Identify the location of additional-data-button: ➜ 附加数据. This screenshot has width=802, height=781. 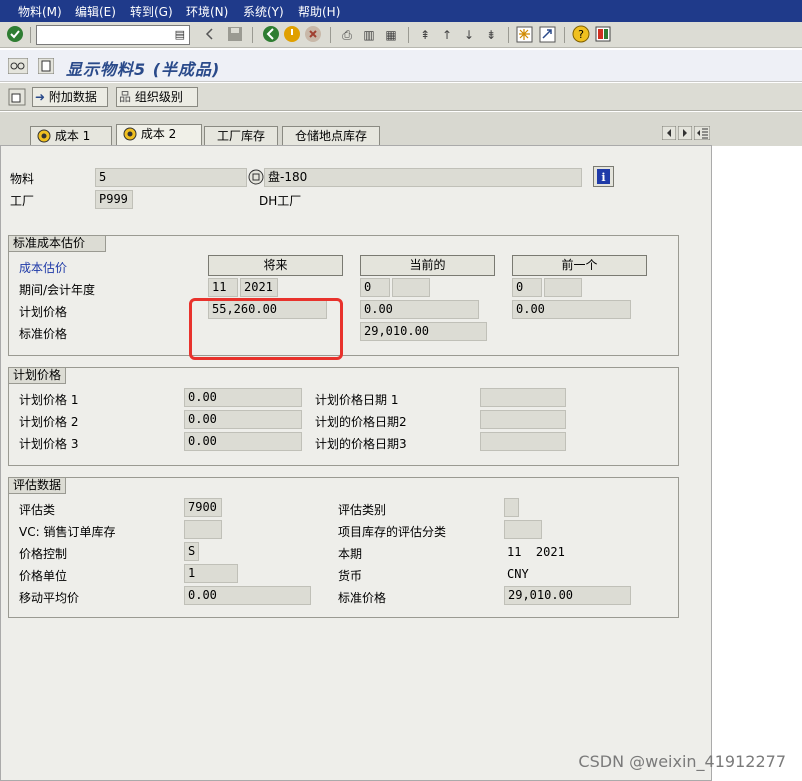
(70, 97).